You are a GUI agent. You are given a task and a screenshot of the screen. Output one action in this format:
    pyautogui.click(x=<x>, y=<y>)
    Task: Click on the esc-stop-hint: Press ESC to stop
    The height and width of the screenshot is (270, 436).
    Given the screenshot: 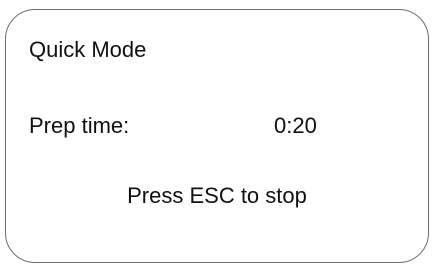 What is the action you would take?
    pyautogui.click(x=217, y=195)
    